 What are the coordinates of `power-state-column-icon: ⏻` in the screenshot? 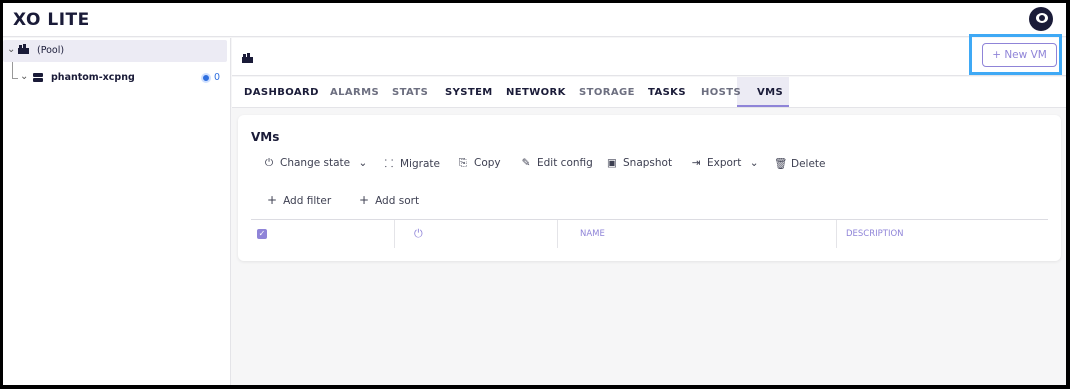 It's located at (418, 234).